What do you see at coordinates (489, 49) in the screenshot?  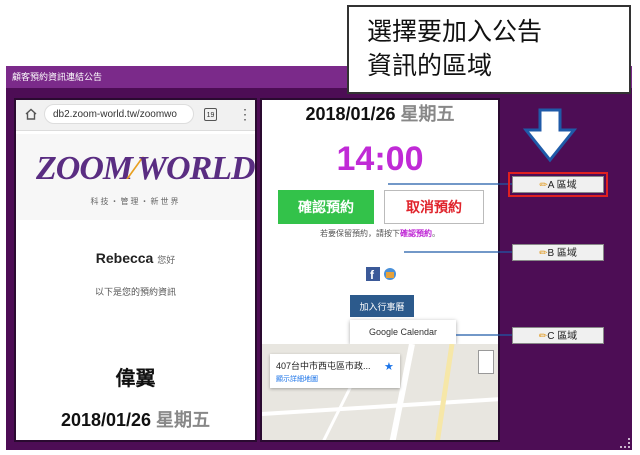 I see `instruction-callout: 選擇要加入公告 資訊的區域` at bounding box center [489, 49].